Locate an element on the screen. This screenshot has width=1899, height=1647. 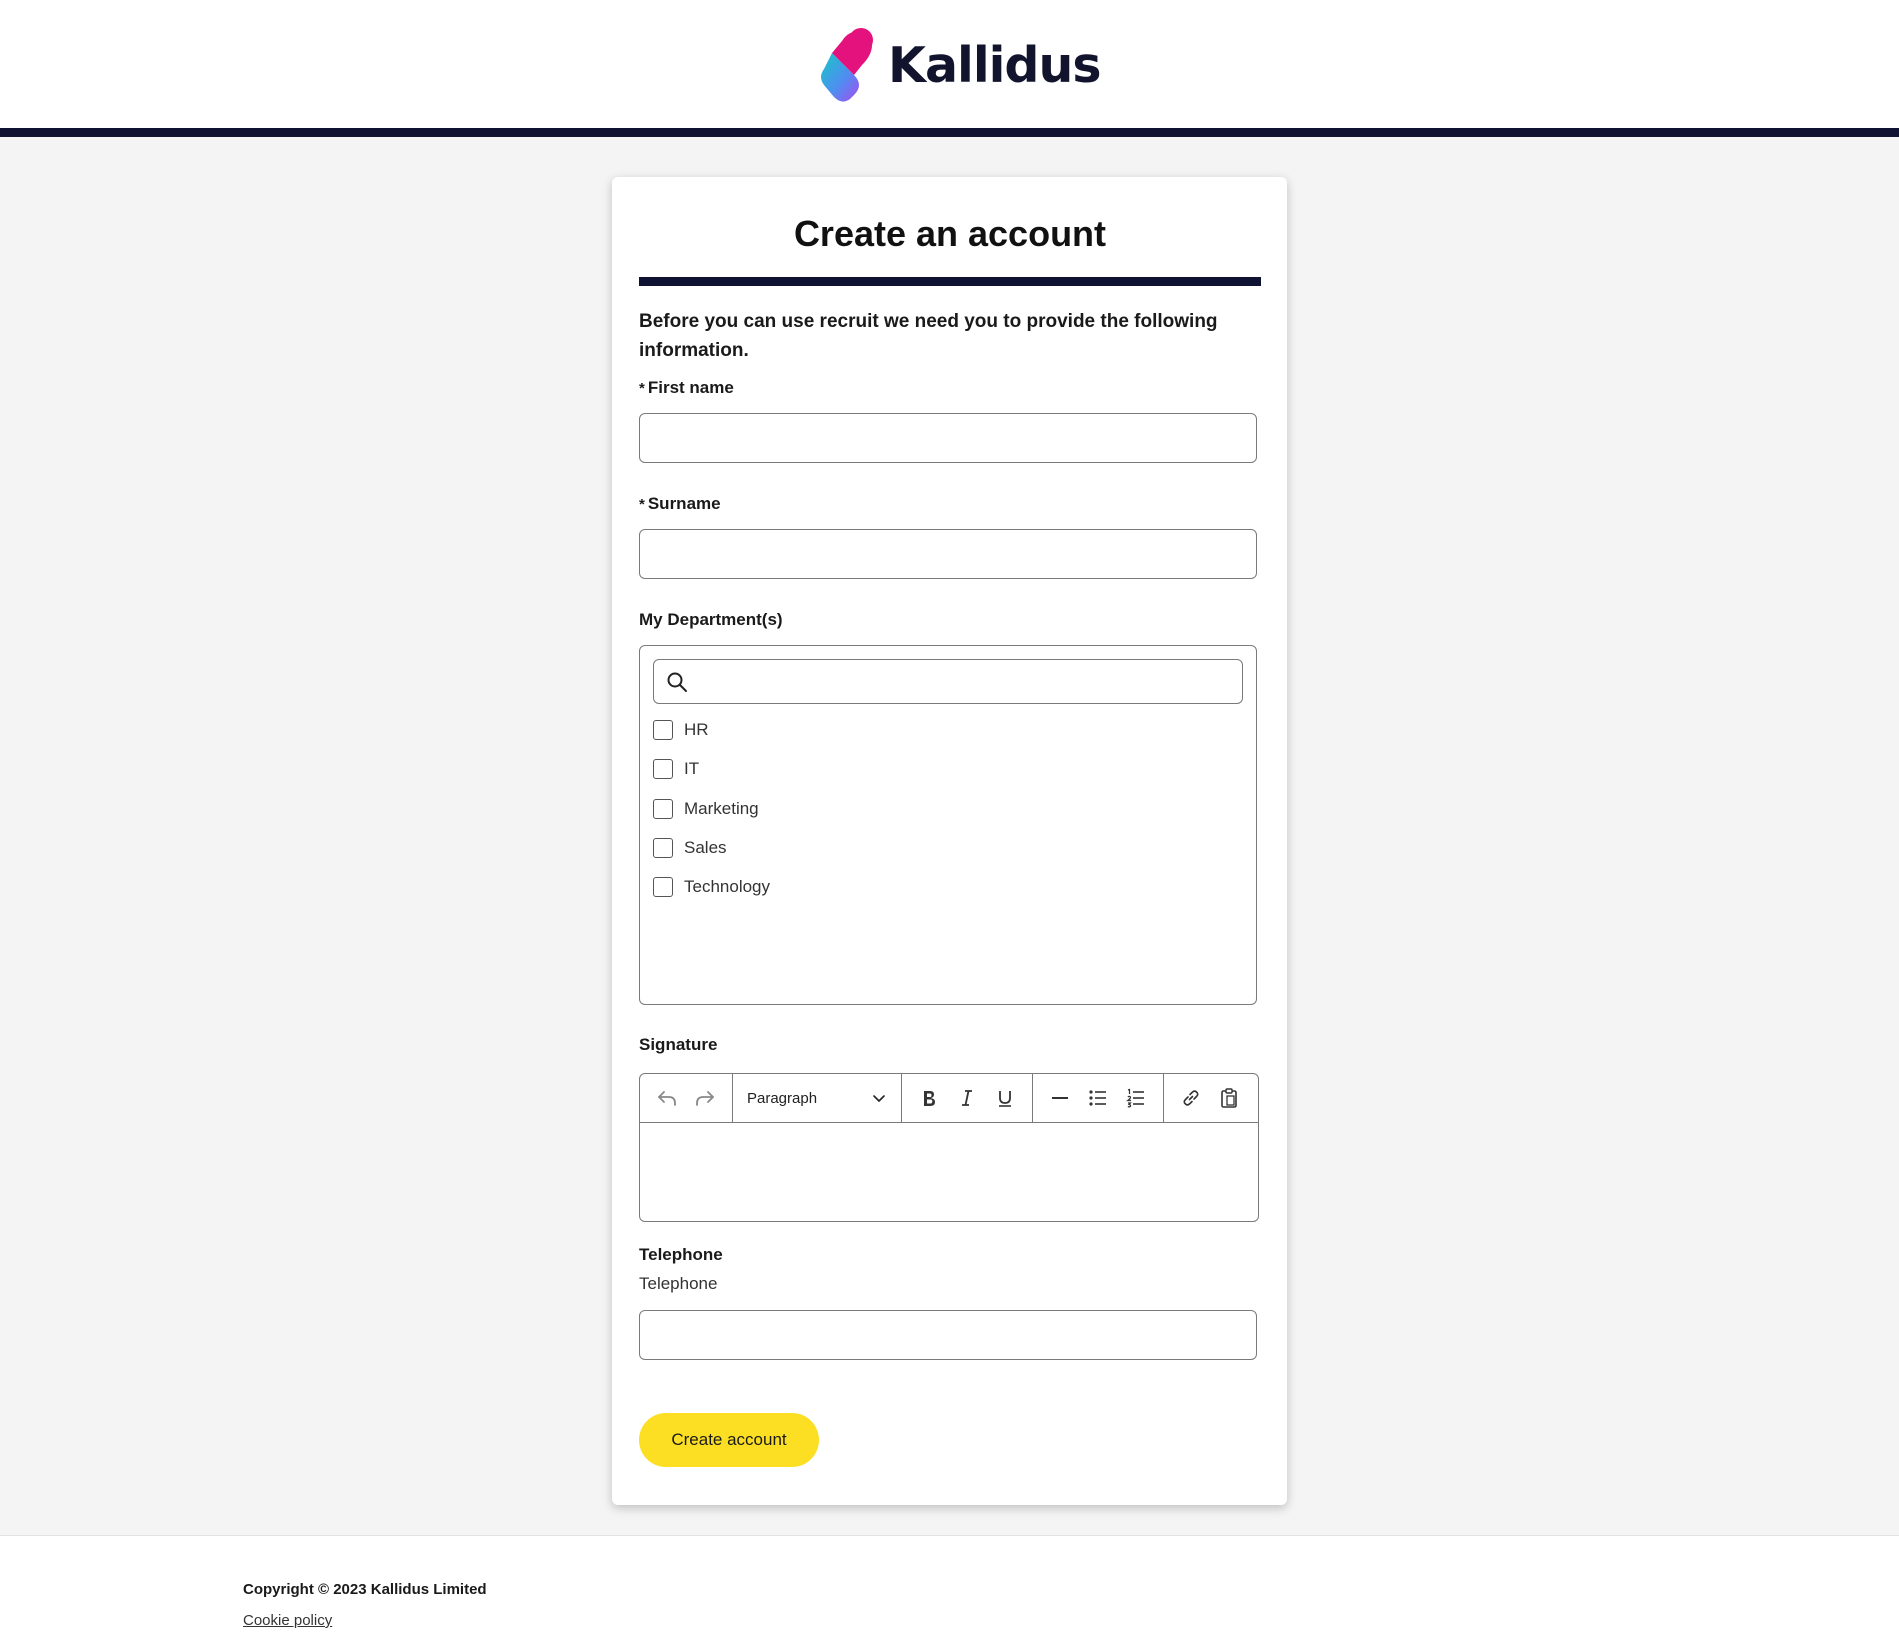
insert-group is located at coordinates (1098, 1098).